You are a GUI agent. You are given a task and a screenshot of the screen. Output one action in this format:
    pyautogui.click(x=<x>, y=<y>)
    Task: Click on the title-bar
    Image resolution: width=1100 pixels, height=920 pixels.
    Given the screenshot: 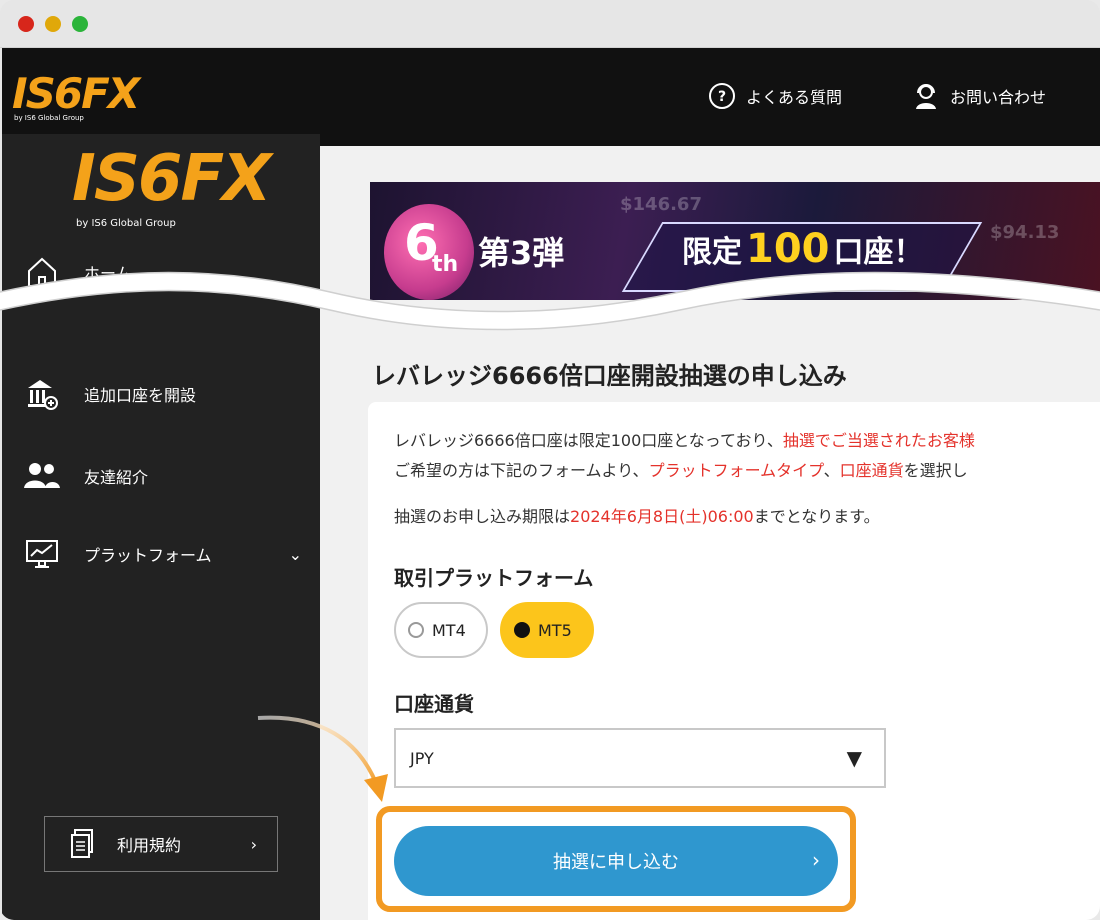 What is the action you would take?
    pyautogui.click(x=550, y=24)
    